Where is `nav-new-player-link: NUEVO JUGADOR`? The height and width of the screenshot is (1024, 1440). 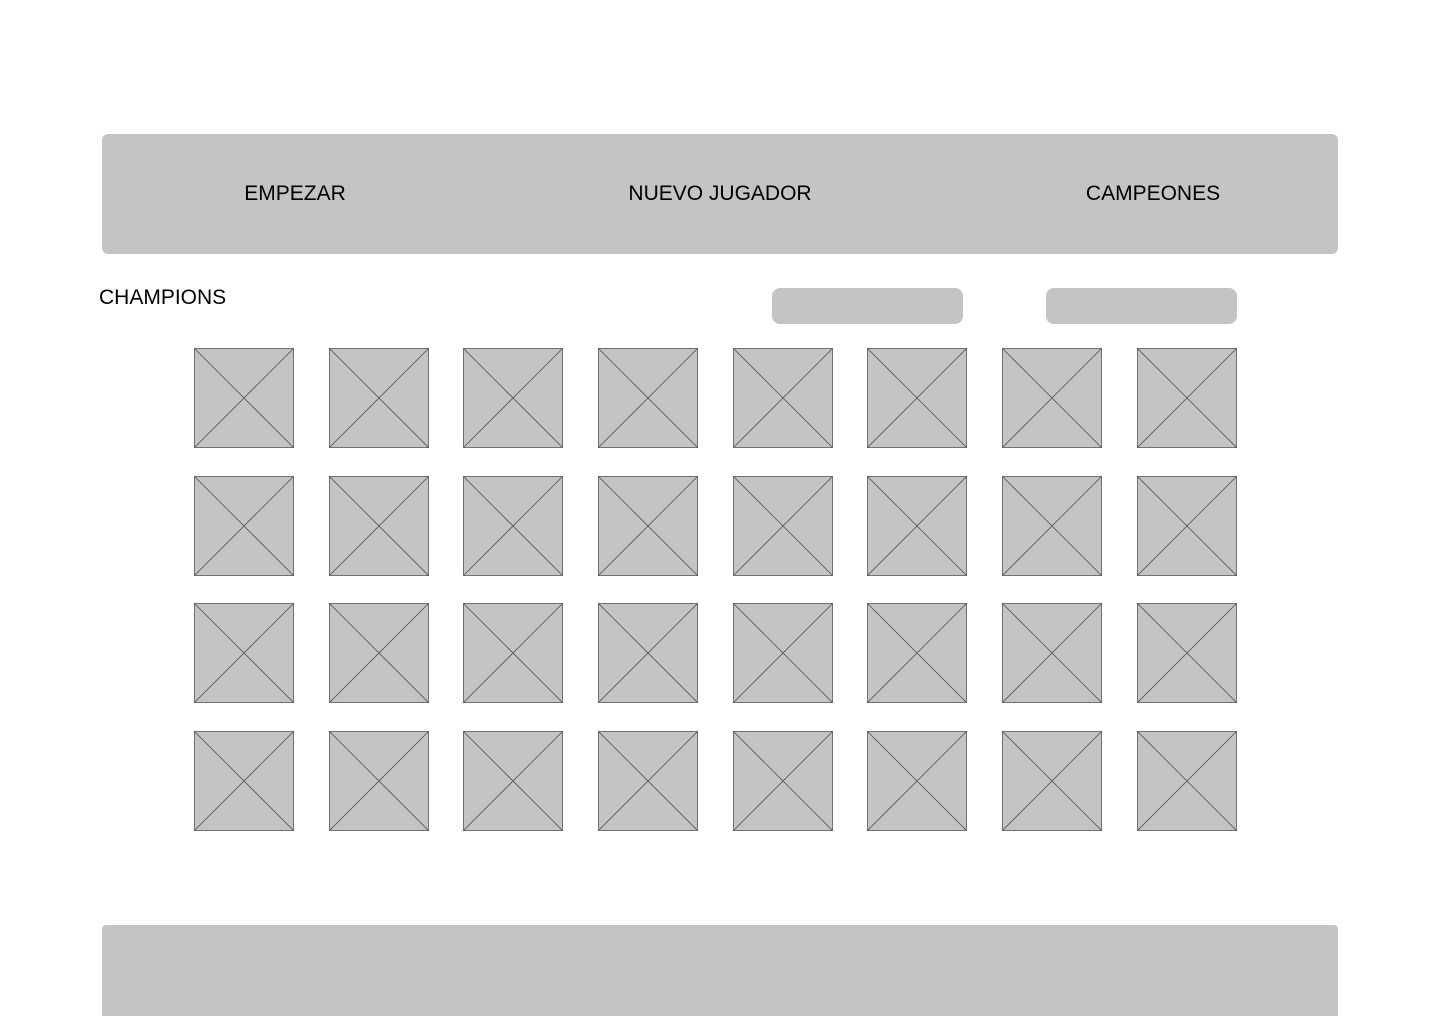 nav-new-player-link: NUEVO JUGADOR is located at coordinates (719, 194).